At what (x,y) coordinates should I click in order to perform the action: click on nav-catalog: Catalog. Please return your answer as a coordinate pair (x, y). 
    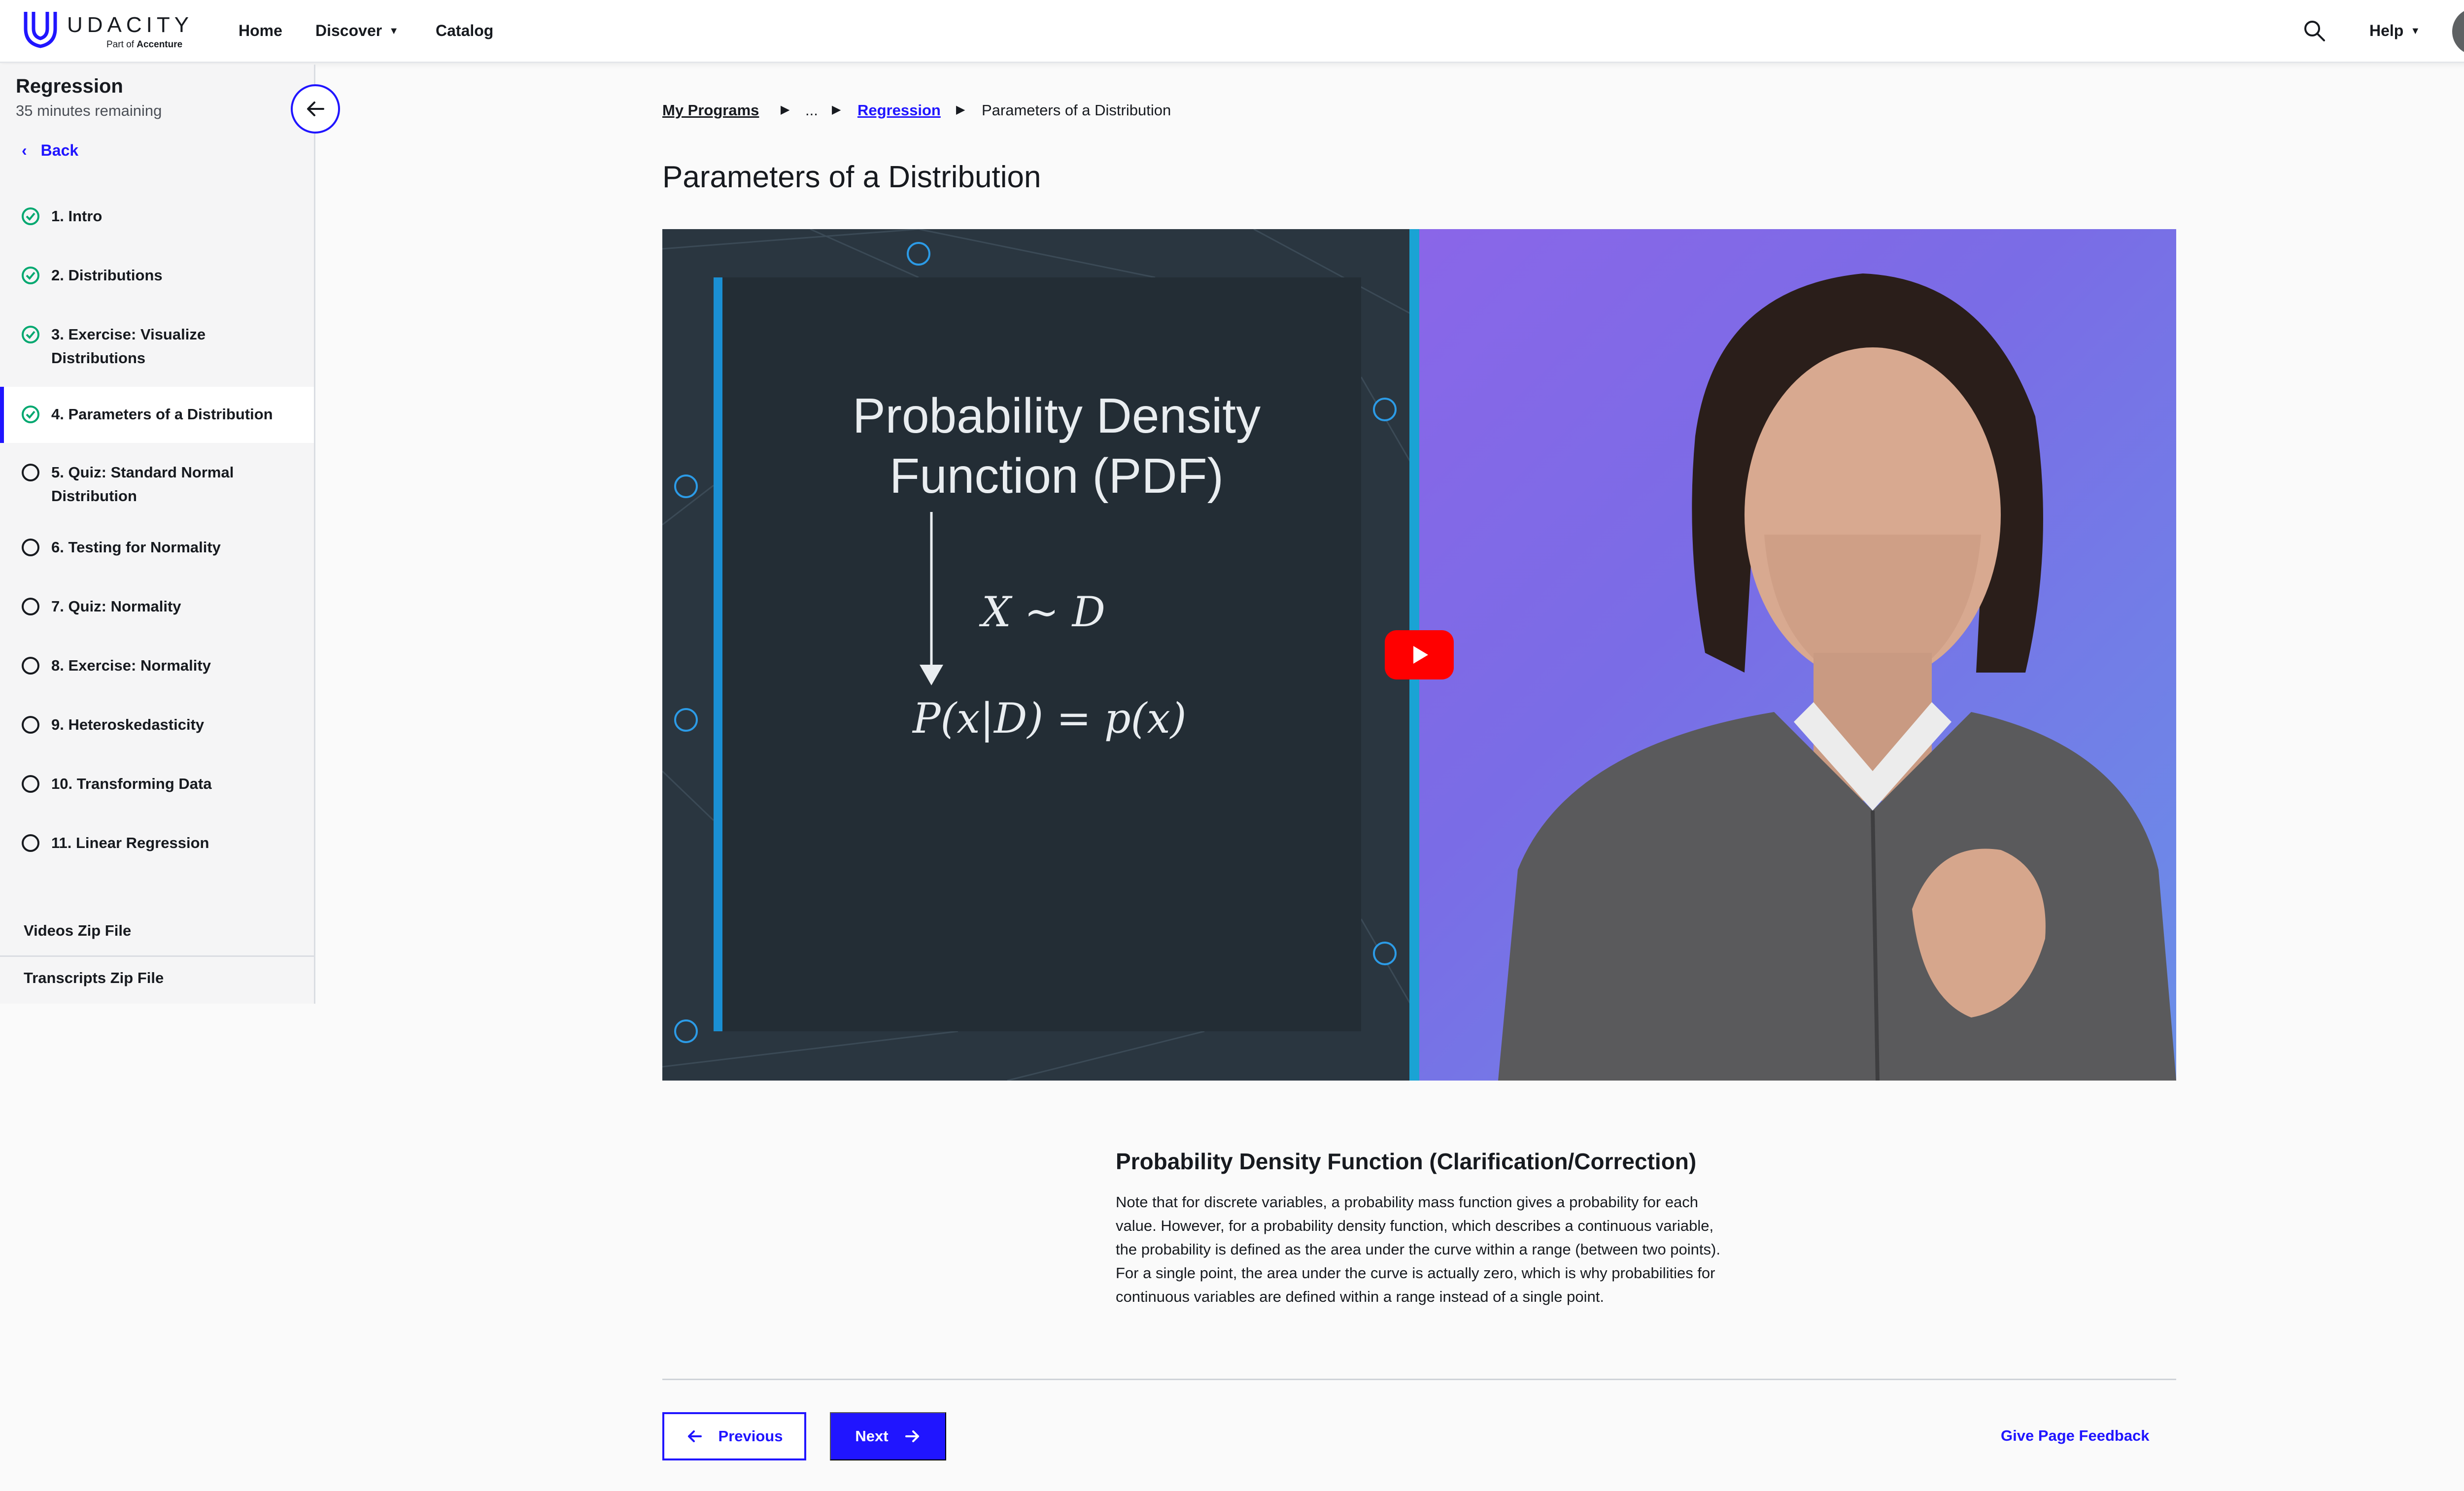
    Looking at the image, I should click on (464, 31).